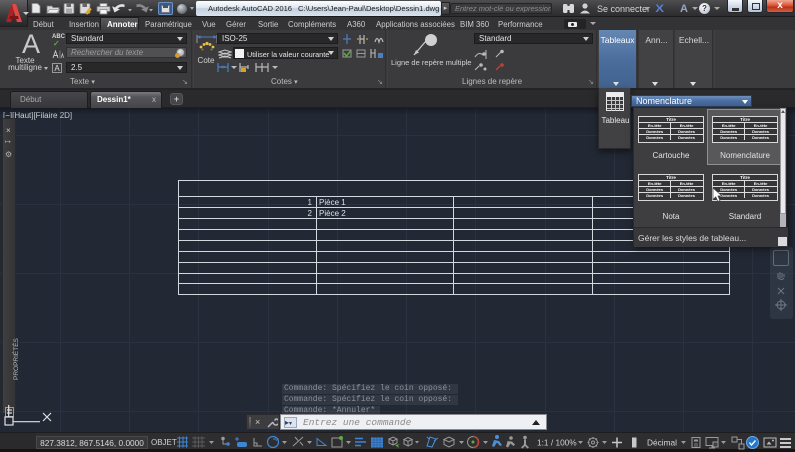 The width and height of the screenshot is (795, 452). What do you see at coordinates (662, 443) in the screenshot?
I see `svg-text: Décimal` at bounding box center [662, 443].